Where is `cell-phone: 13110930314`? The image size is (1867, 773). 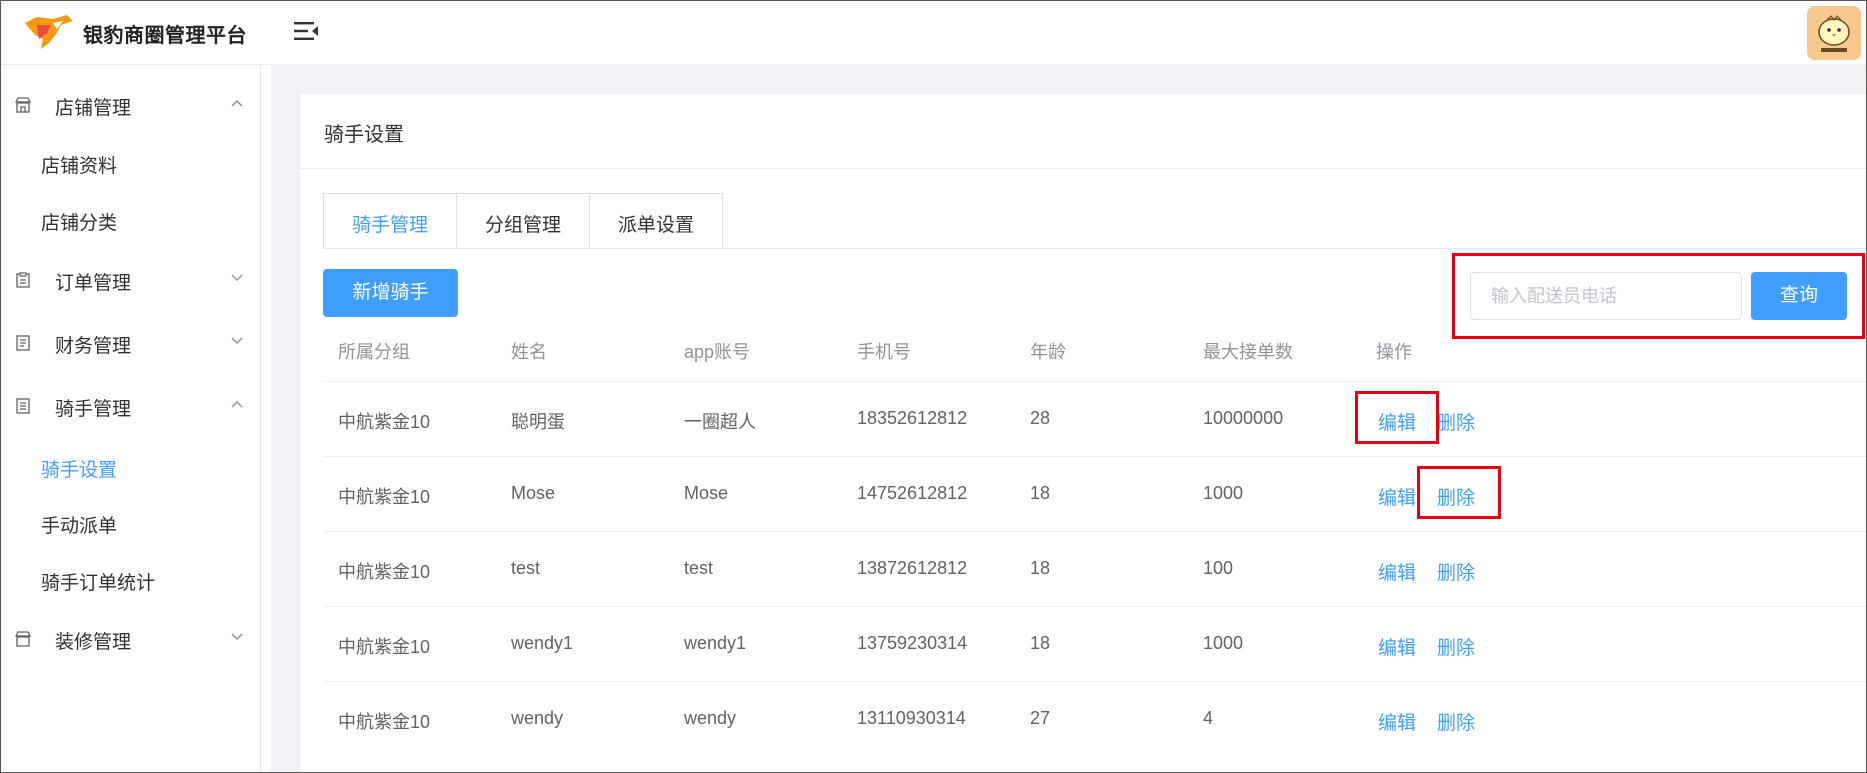
cell-phone: 13110930314 is located at coordinates (911, 718).